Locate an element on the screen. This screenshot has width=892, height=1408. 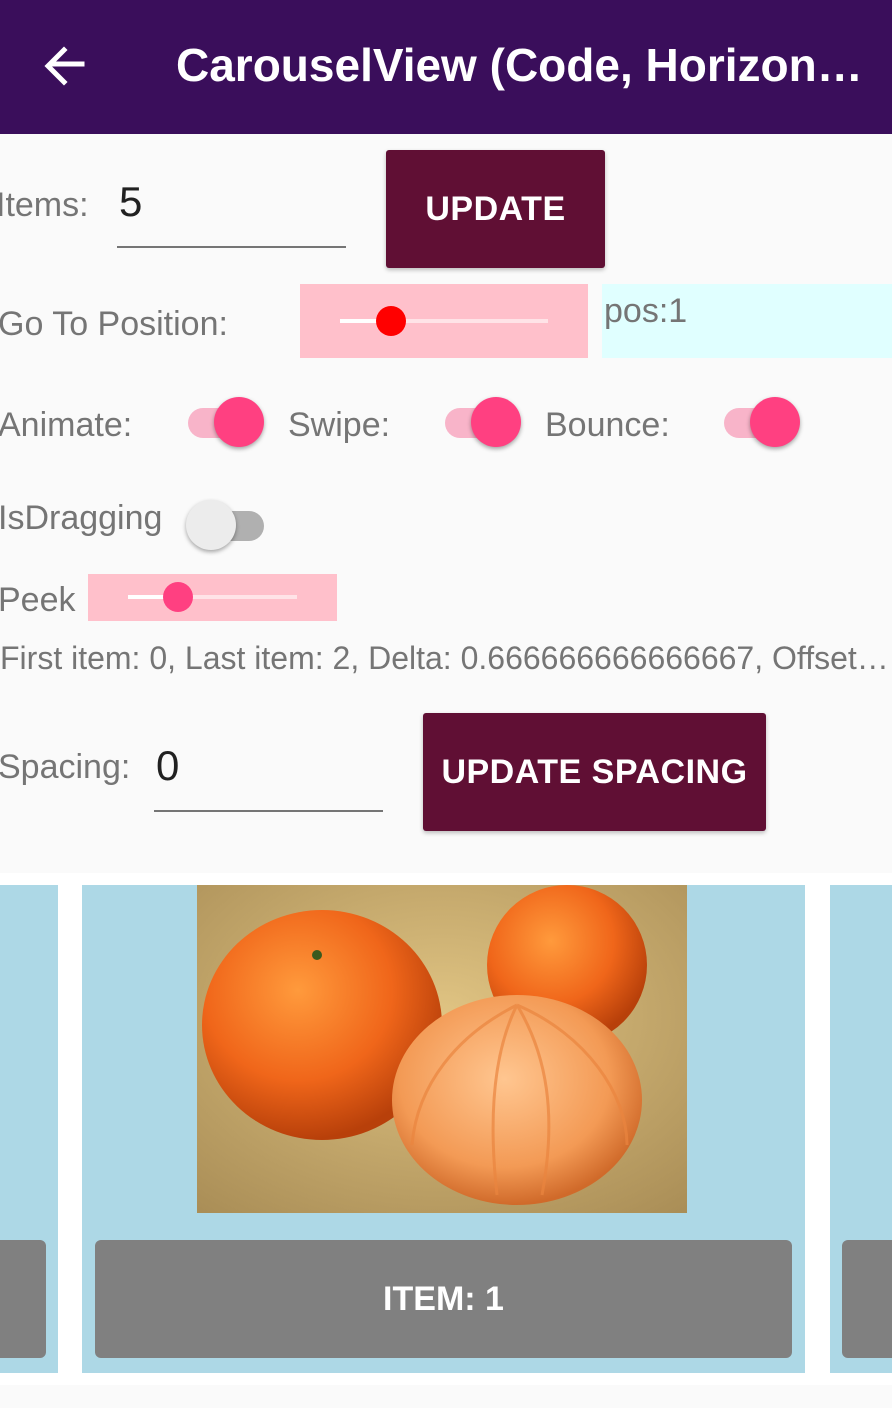
items-entry-value: 5 is located at coordinates (131, 201).